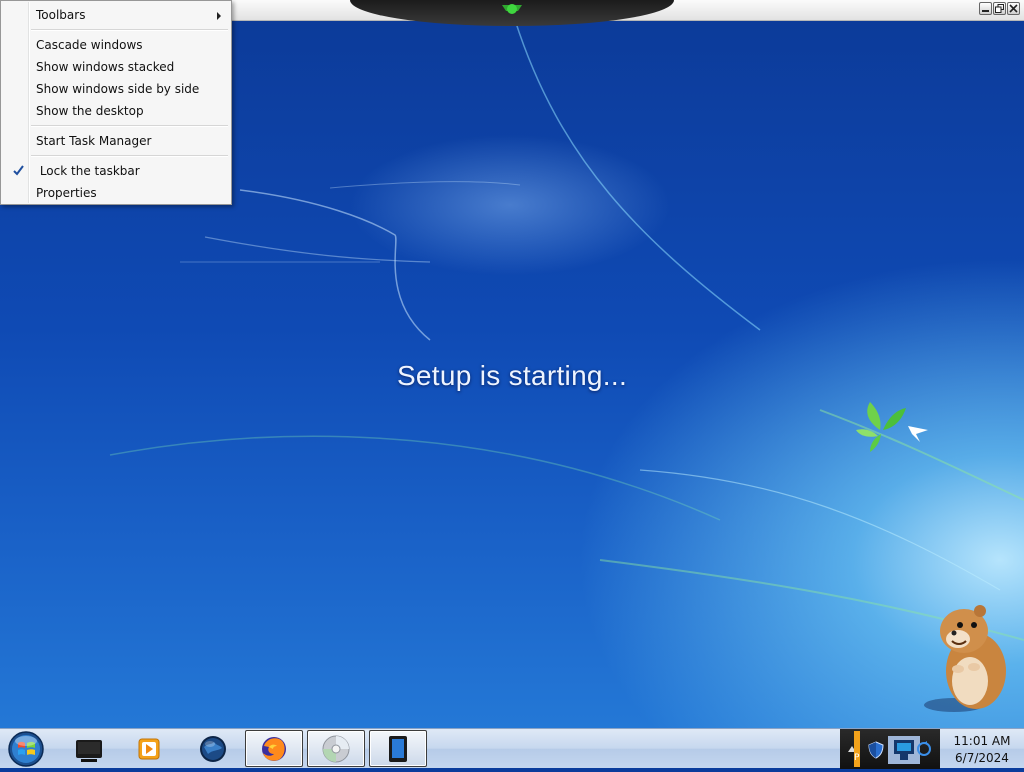 This screenshot has width=1024, height=772. Describe the element at coordinates (116, 15) in the screenshot. I see `menu-item-toolbars: Toolbars` at that location.